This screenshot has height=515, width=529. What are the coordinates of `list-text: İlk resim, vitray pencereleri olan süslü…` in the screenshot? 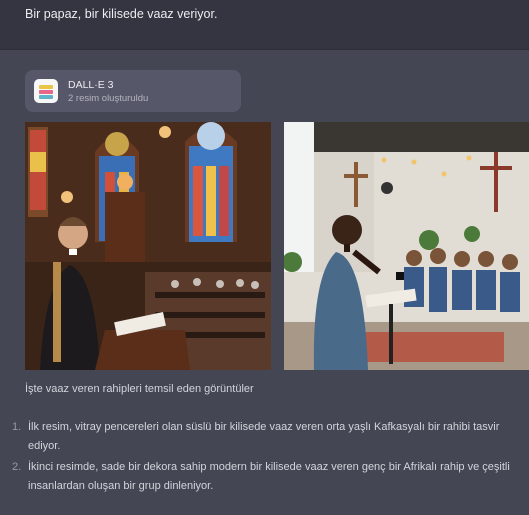 It's located at (264, 436).